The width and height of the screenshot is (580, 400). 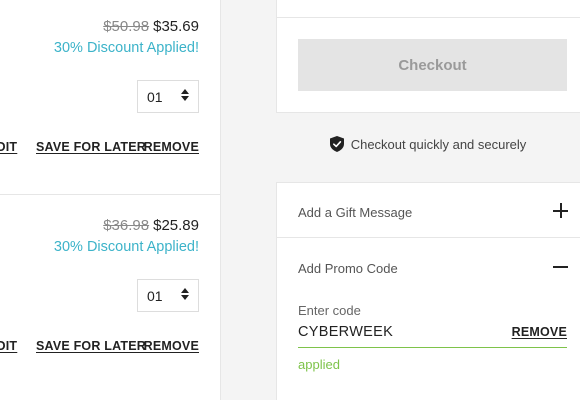 I want to click on secure-checkout-note: Checkout quickly and securely, so click(x=428, y=144).